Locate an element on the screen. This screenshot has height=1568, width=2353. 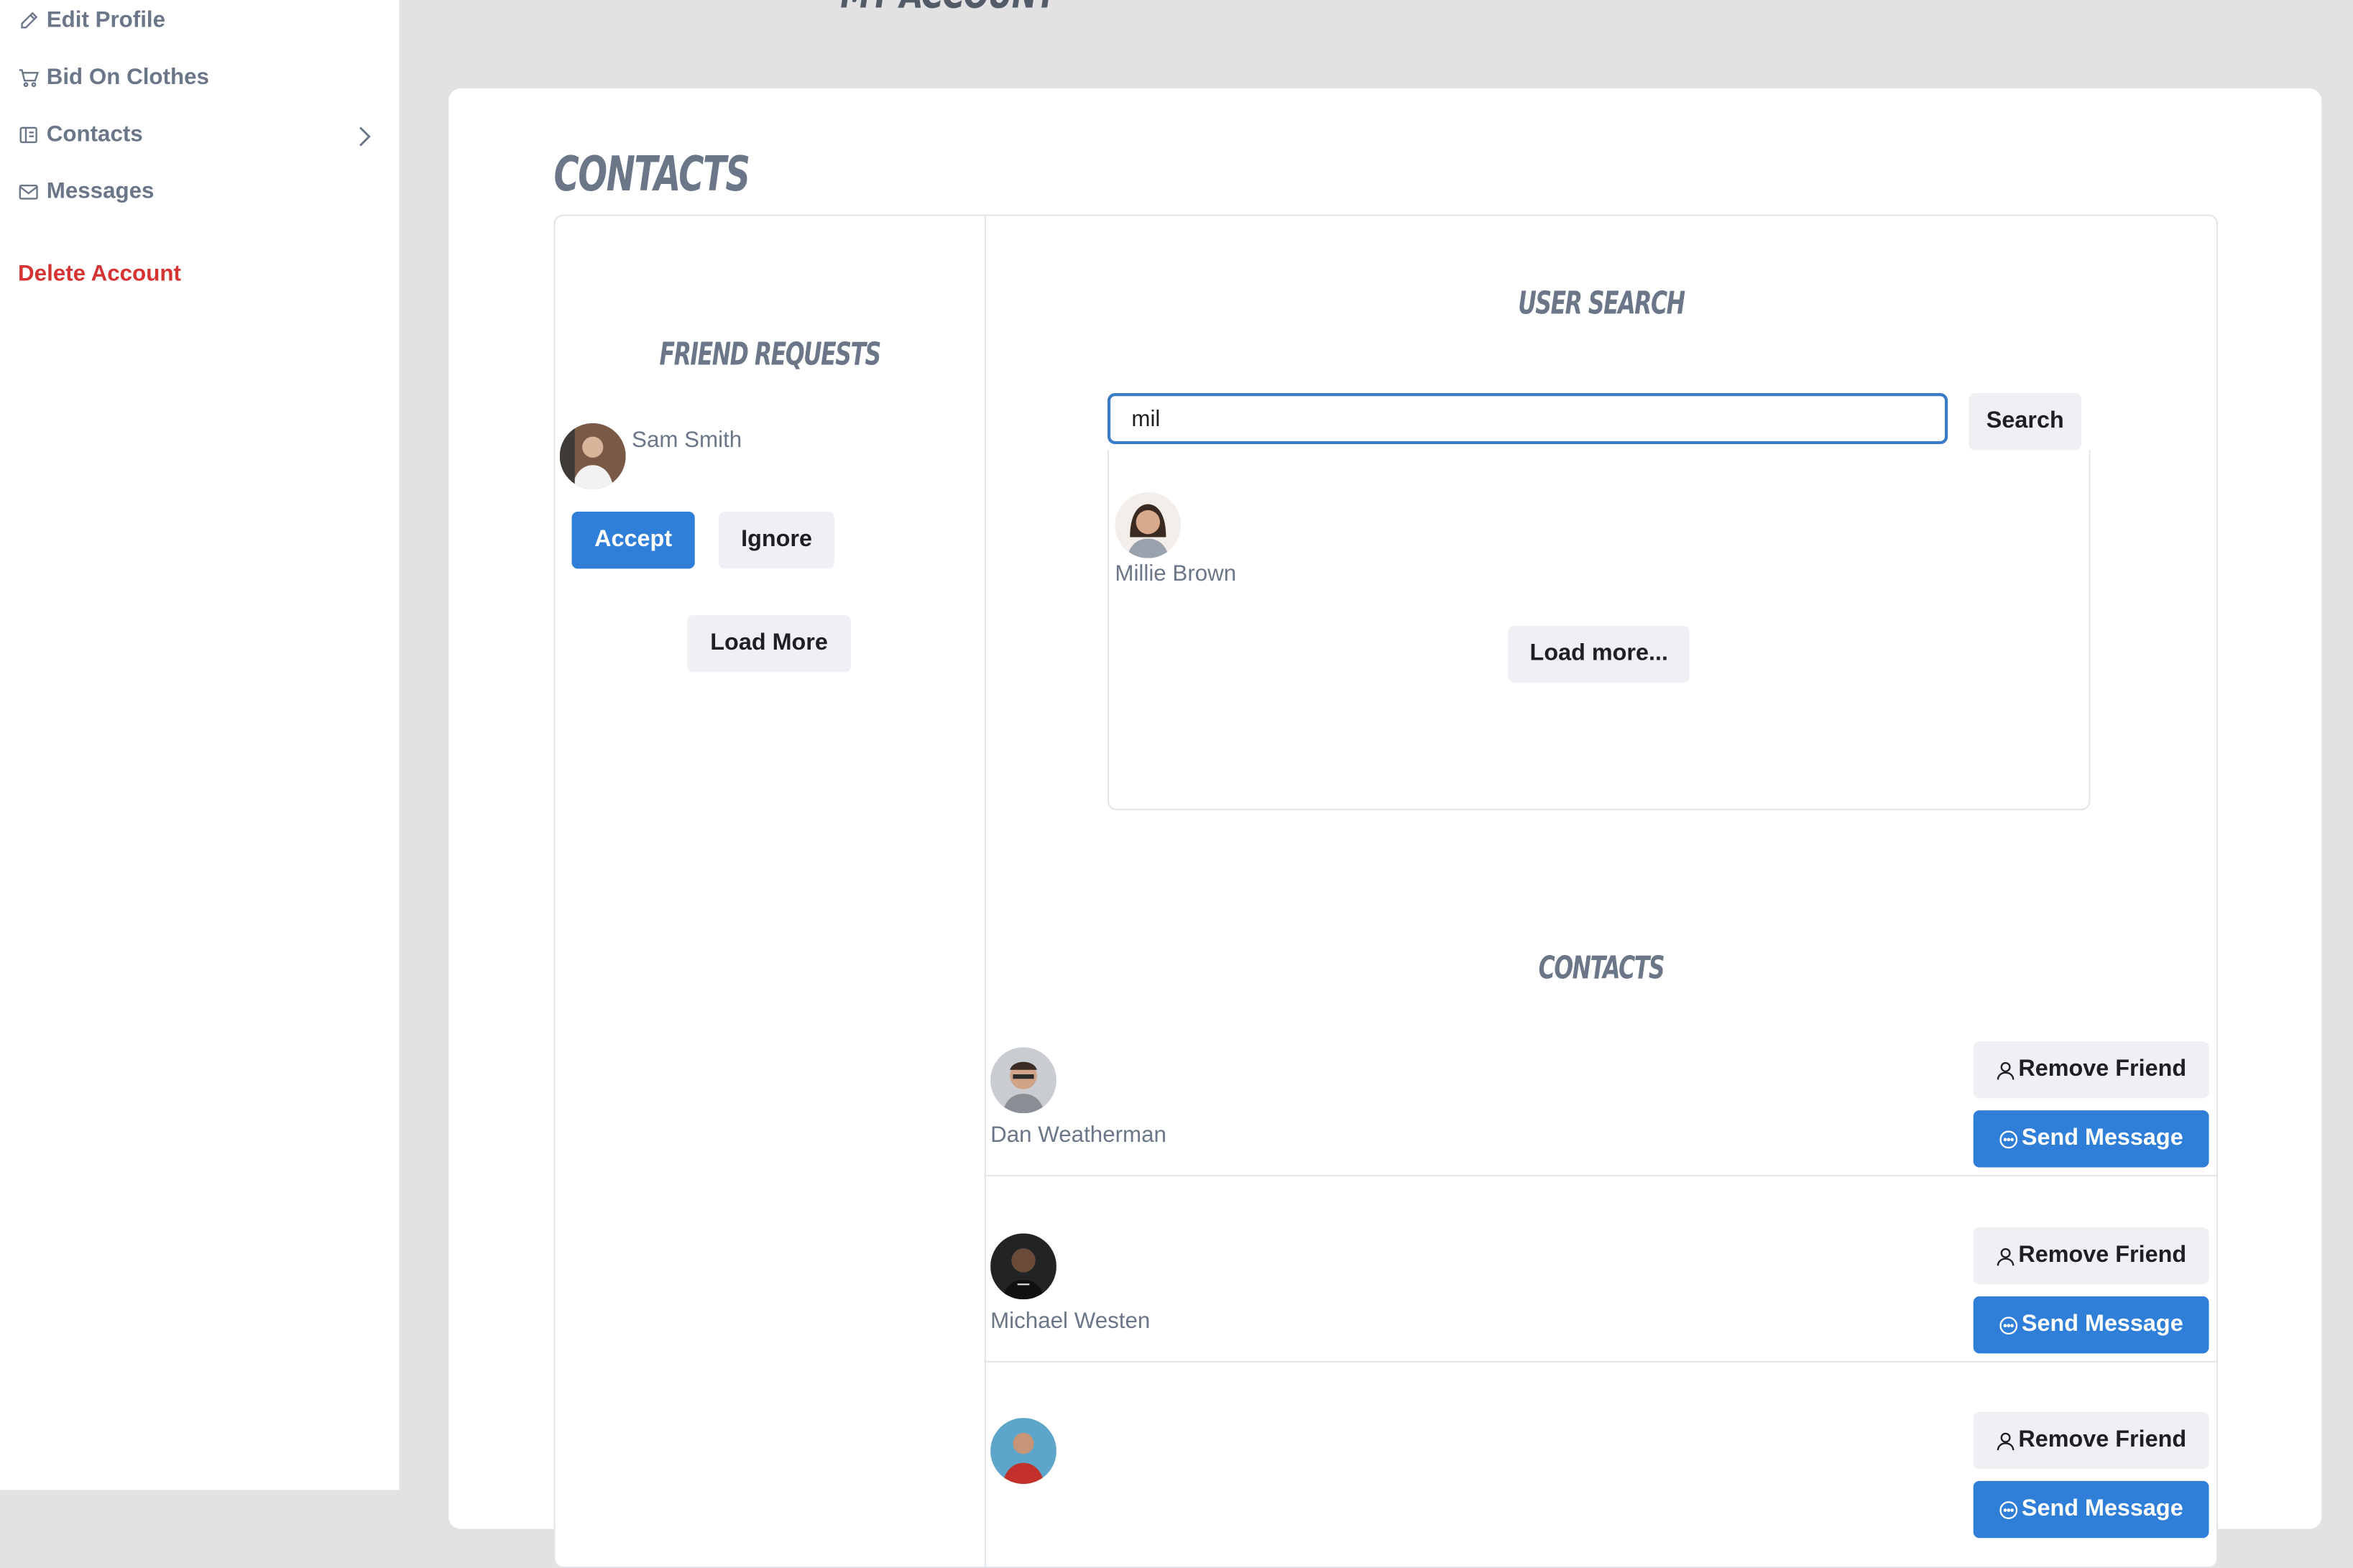
contacts-list-title: Contacts is located at coordinates (1601, 967).